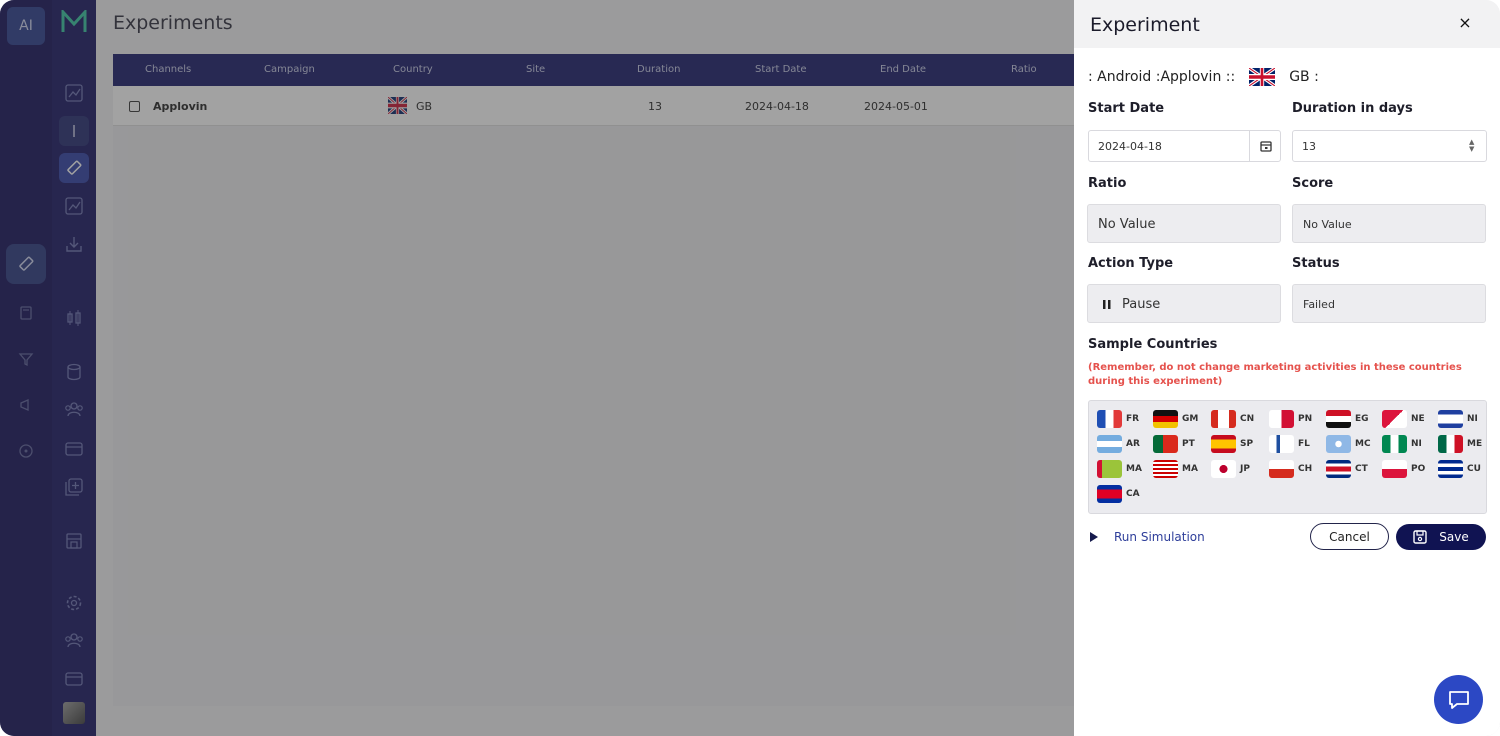 The height and width of the screenshot is (736, 1500). Describe the element at coordinates (1305, 419) in the screenshot. I see `country-code: PN` at that location.